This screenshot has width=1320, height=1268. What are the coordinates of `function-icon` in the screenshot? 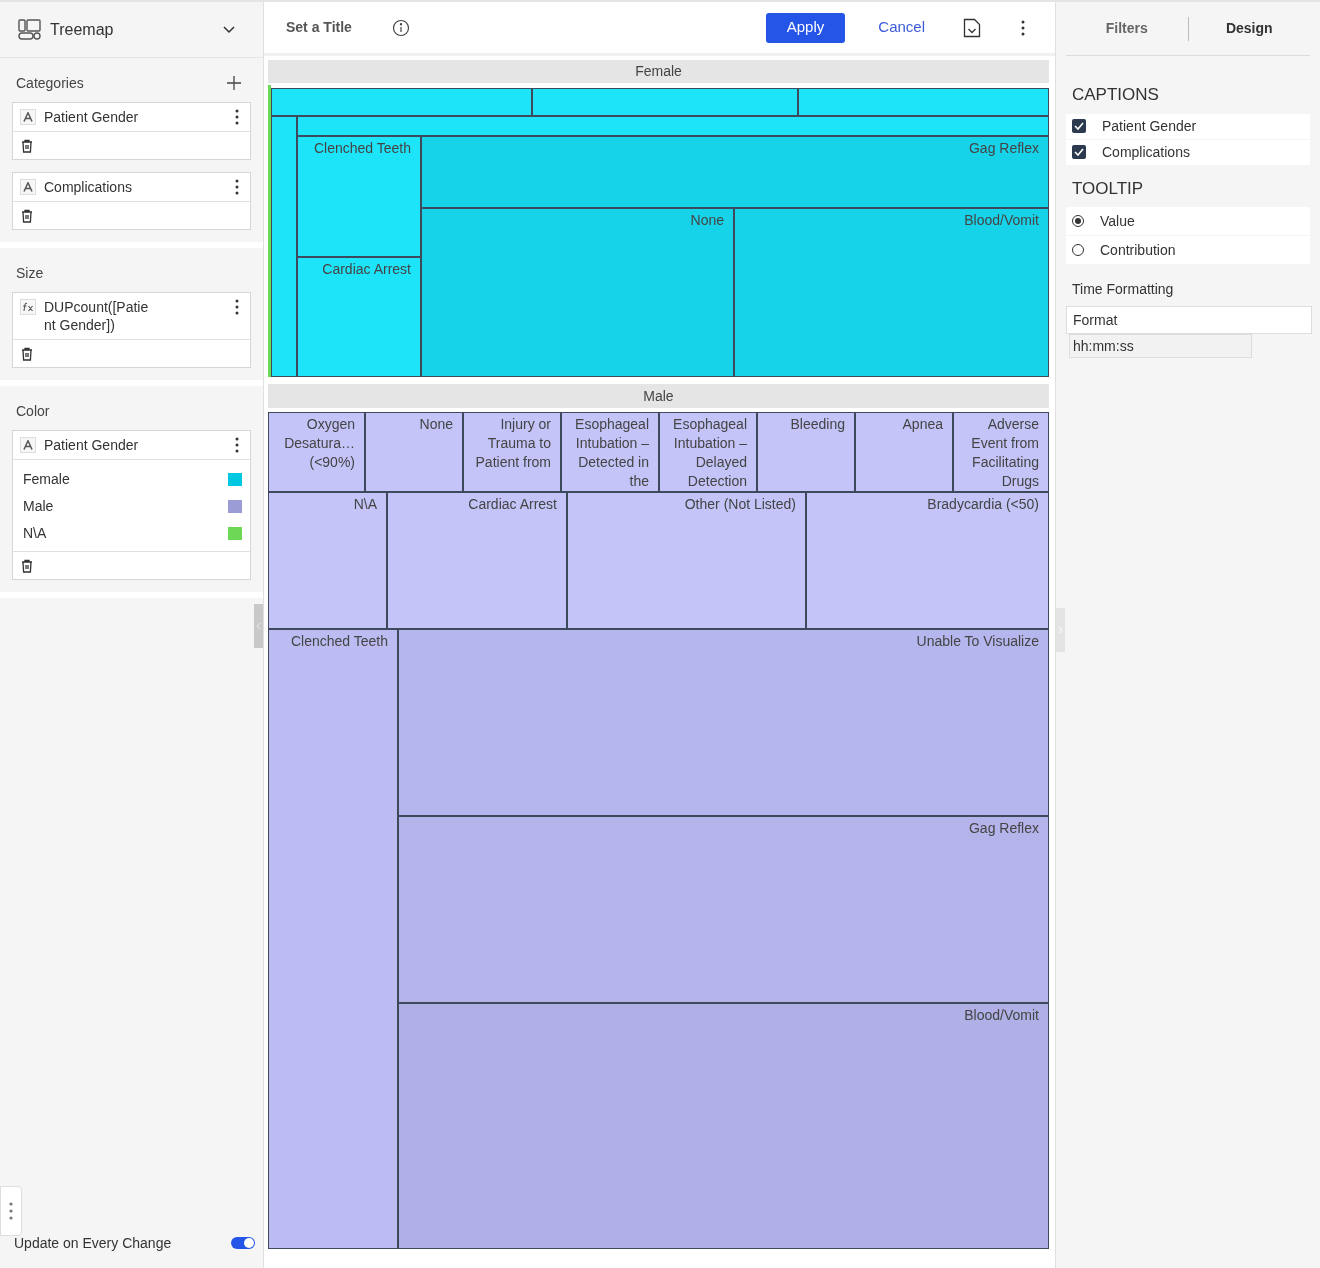 It's located at (28, 307).